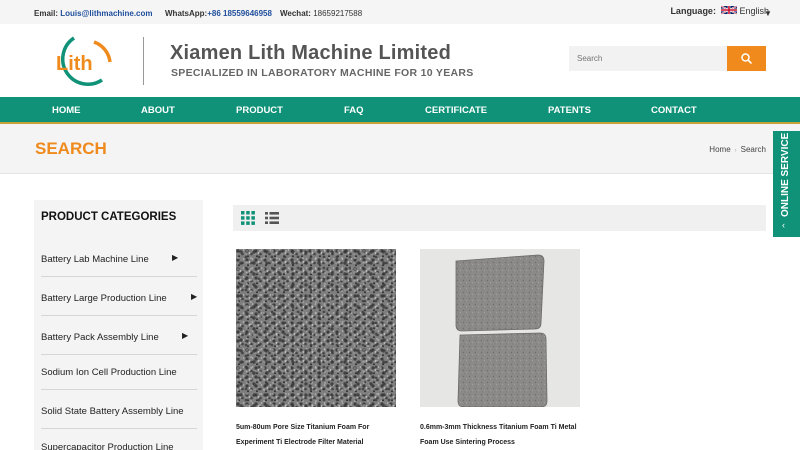 The image size is (800, 450). I want to click on category-label: Solid State Battery Assembly Line, so click(112, 411).